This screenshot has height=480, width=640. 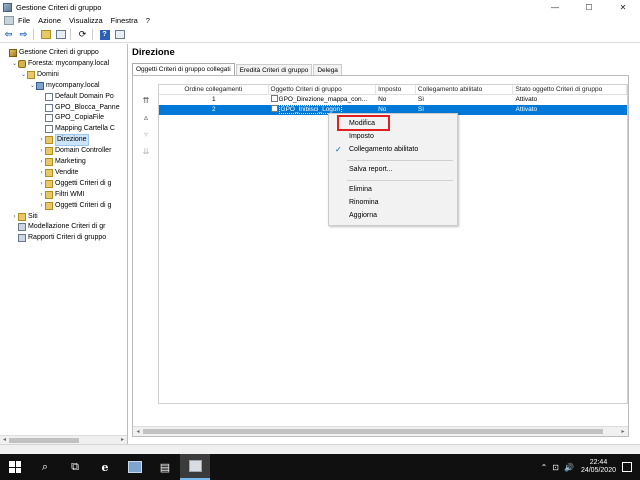 What do you see at coordinates (58, 227) in the screenshot?
I see `tree-item: Modellazione Criteri di gr` at bounding box center [58, 227].